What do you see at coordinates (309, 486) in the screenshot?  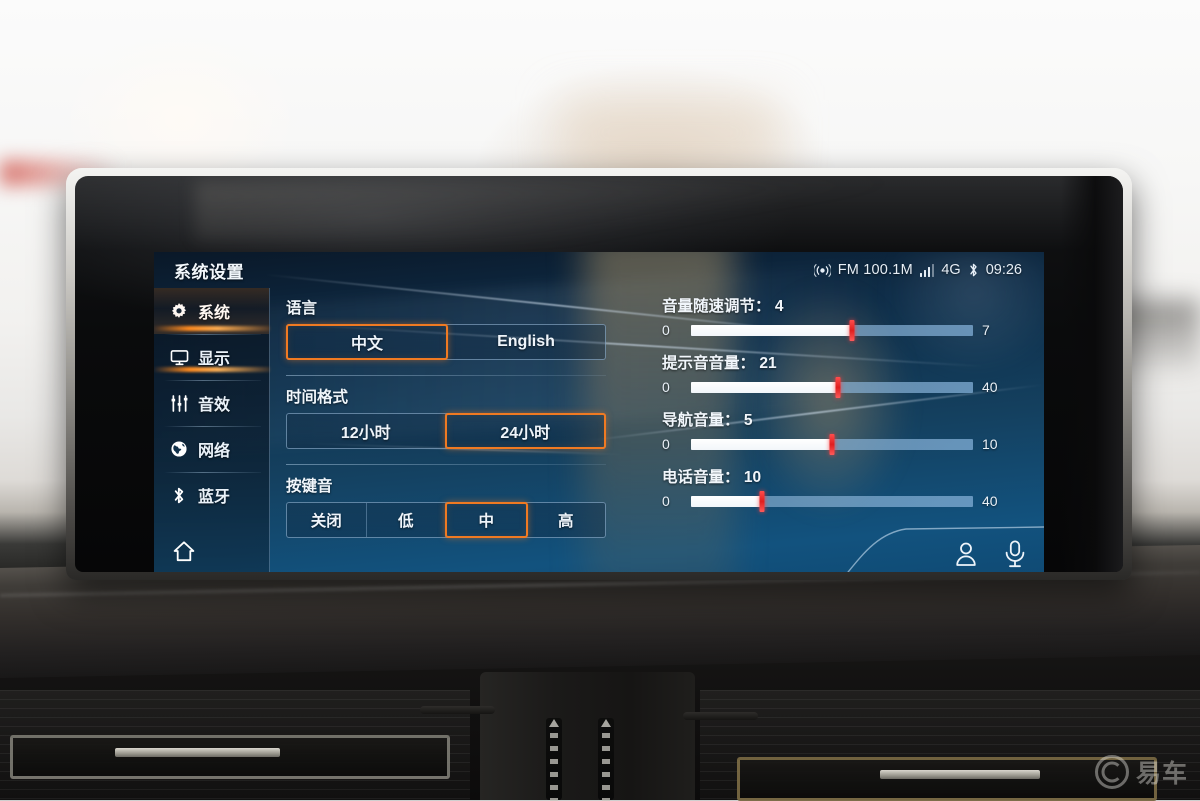 I see `key-tone-label: 按键音` at bounding box center [309, 486].